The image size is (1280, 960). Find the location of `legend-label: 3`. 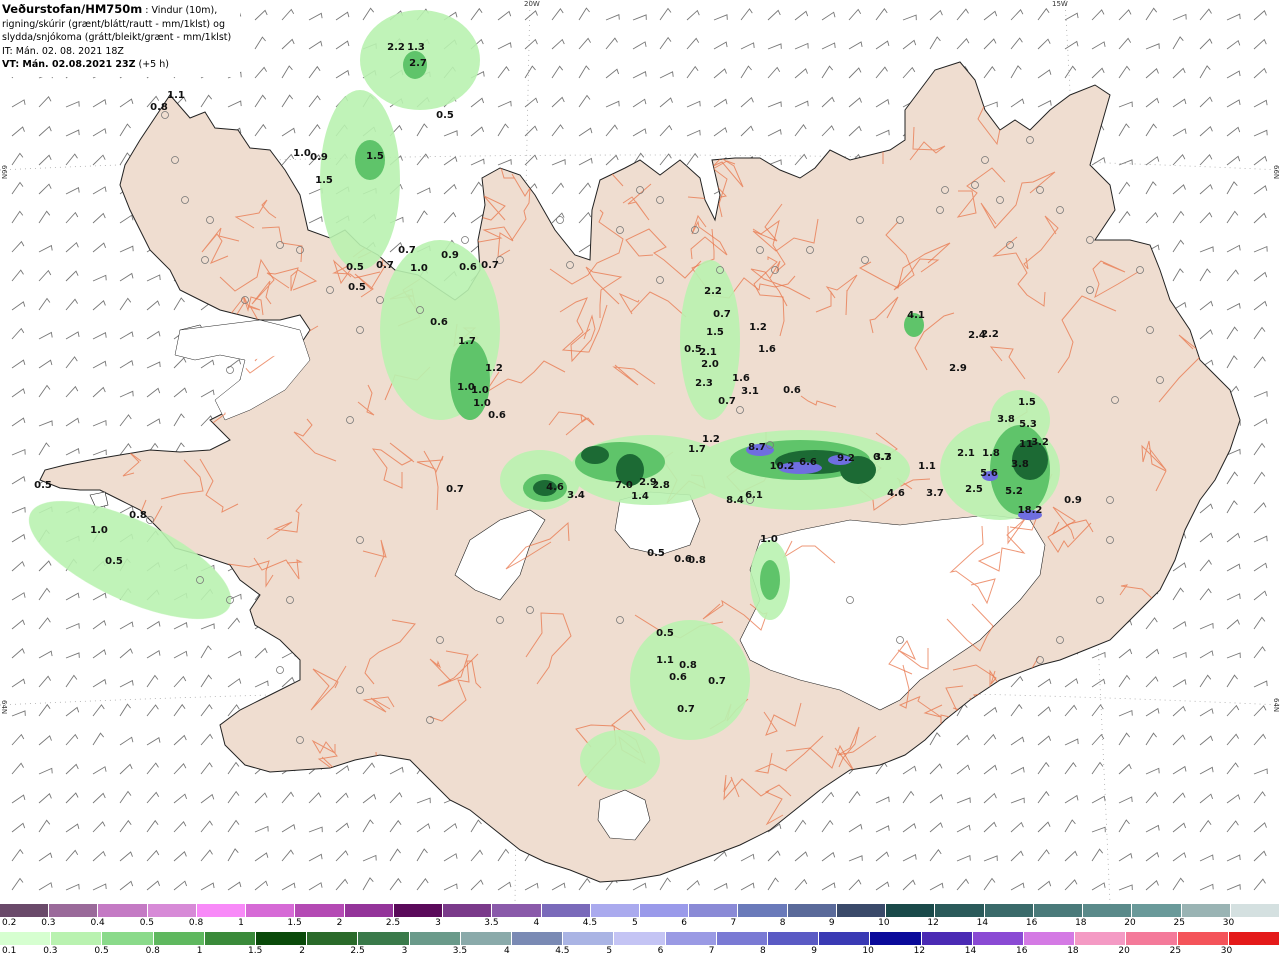

legend-label: 3 is located at coordinates (404, 951).